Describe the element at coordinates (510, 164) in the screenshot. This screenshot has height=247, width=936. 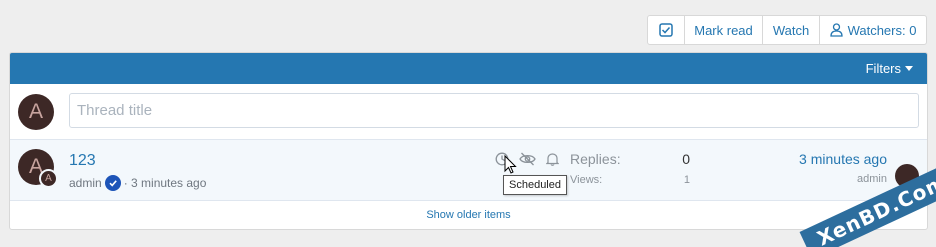
I see `mouse-cursor-icon` at that location.